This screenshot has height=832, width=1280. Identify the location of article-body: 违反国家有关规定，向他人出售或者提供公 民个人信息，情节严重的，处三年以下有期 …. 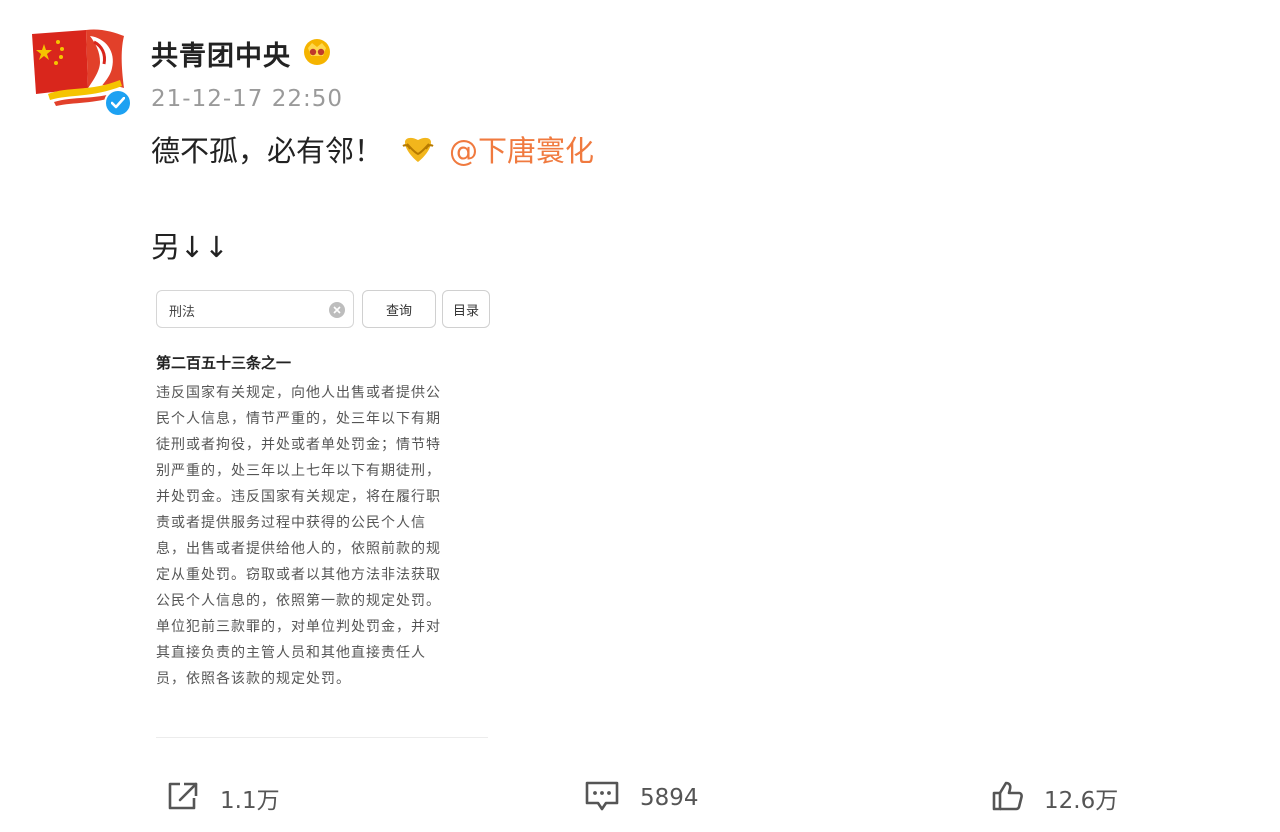
(322, 536).